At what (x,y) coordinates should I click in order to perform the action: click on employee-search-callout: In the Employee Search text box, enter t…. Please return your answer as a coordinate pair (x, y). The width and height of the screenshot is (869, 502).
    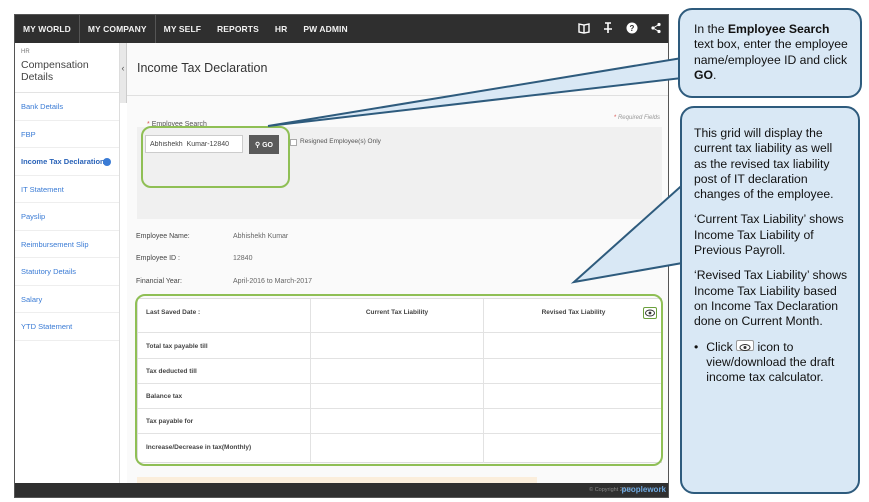
    Looking at the image, I should click on (770, 53).